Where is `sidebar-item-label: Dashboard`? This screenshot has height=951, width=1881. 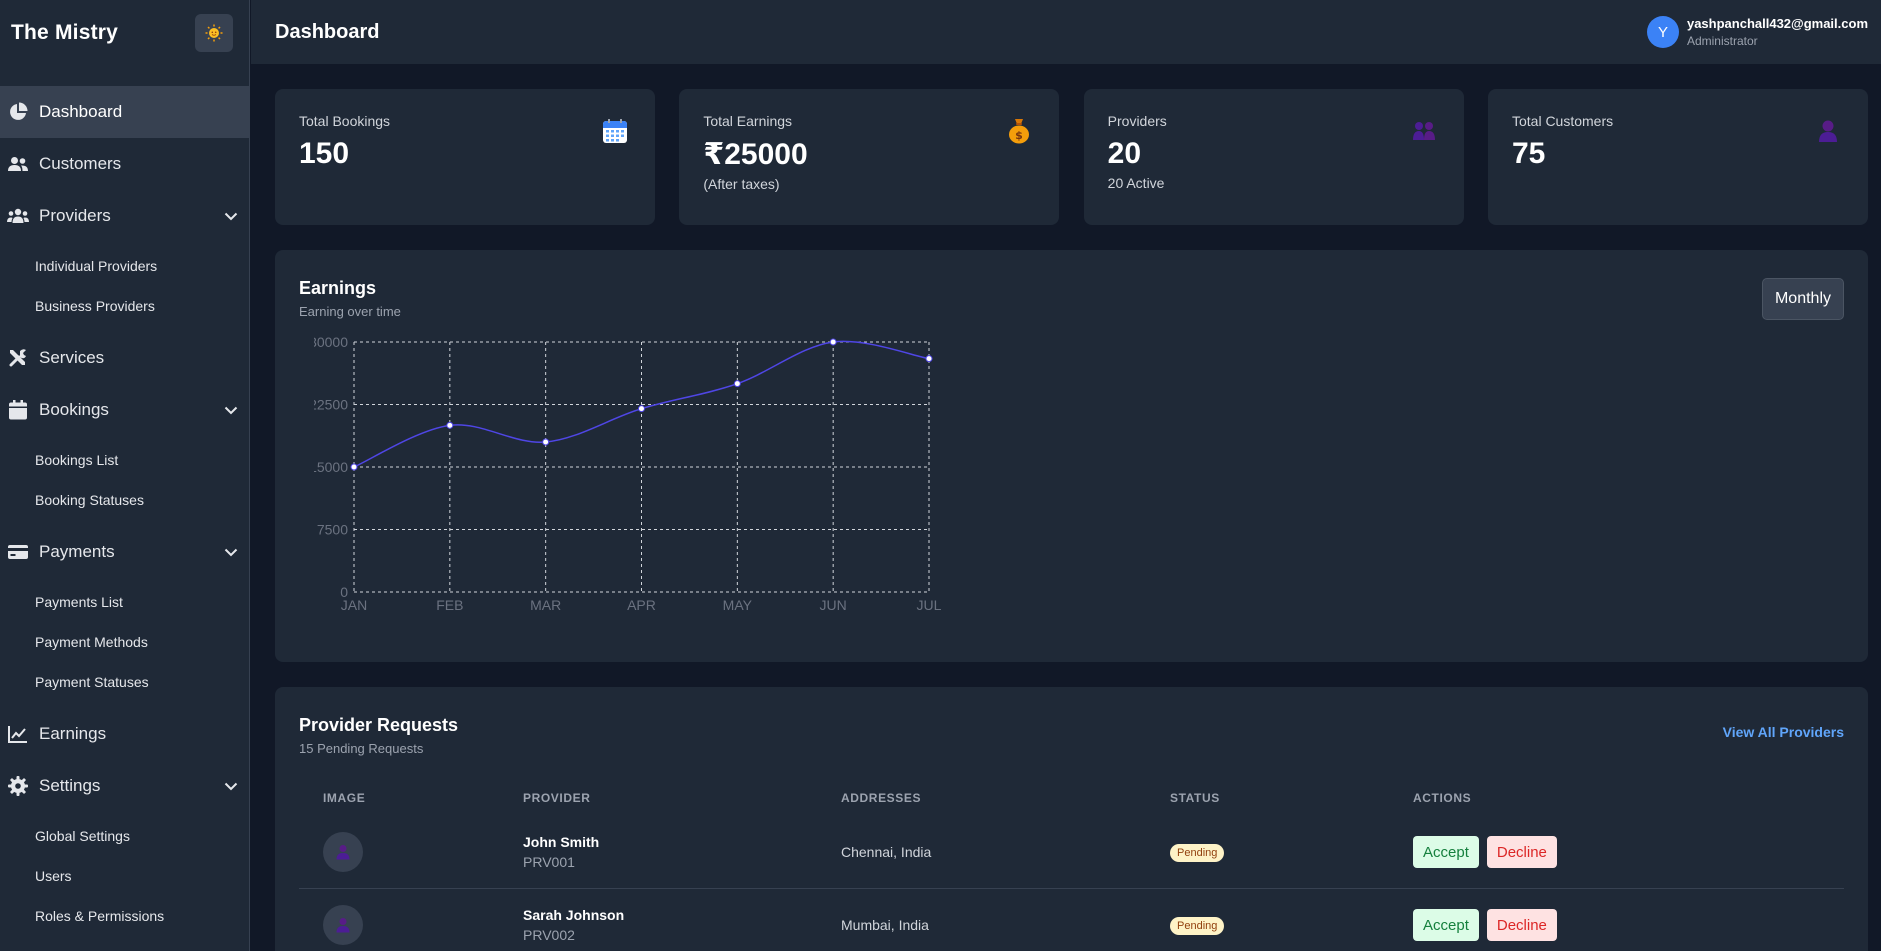
sidebar-item-label: Dashboard is located at coordinates (81, 111).